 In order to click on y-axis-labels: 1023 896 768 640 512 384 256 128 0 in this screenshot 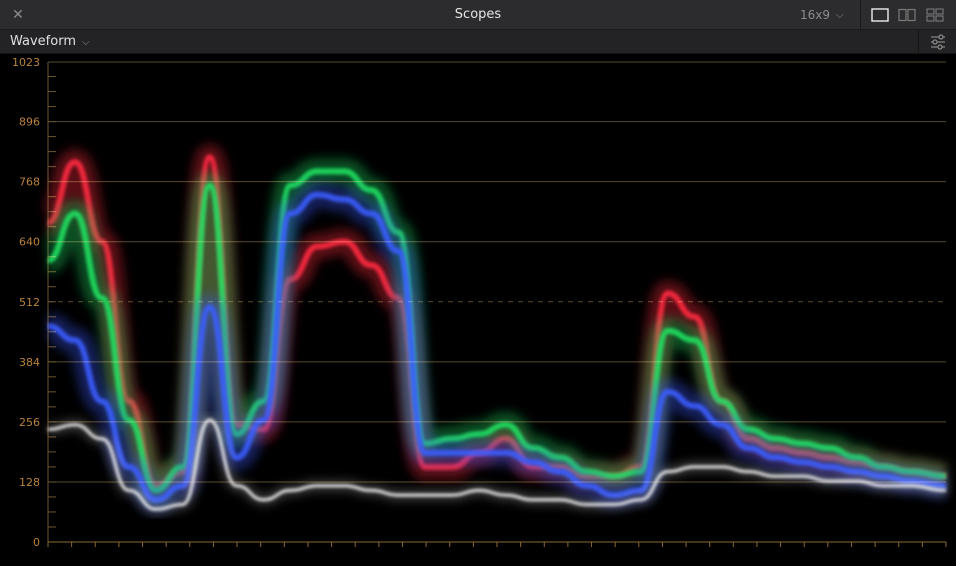, I will do `click(26, 302)`.